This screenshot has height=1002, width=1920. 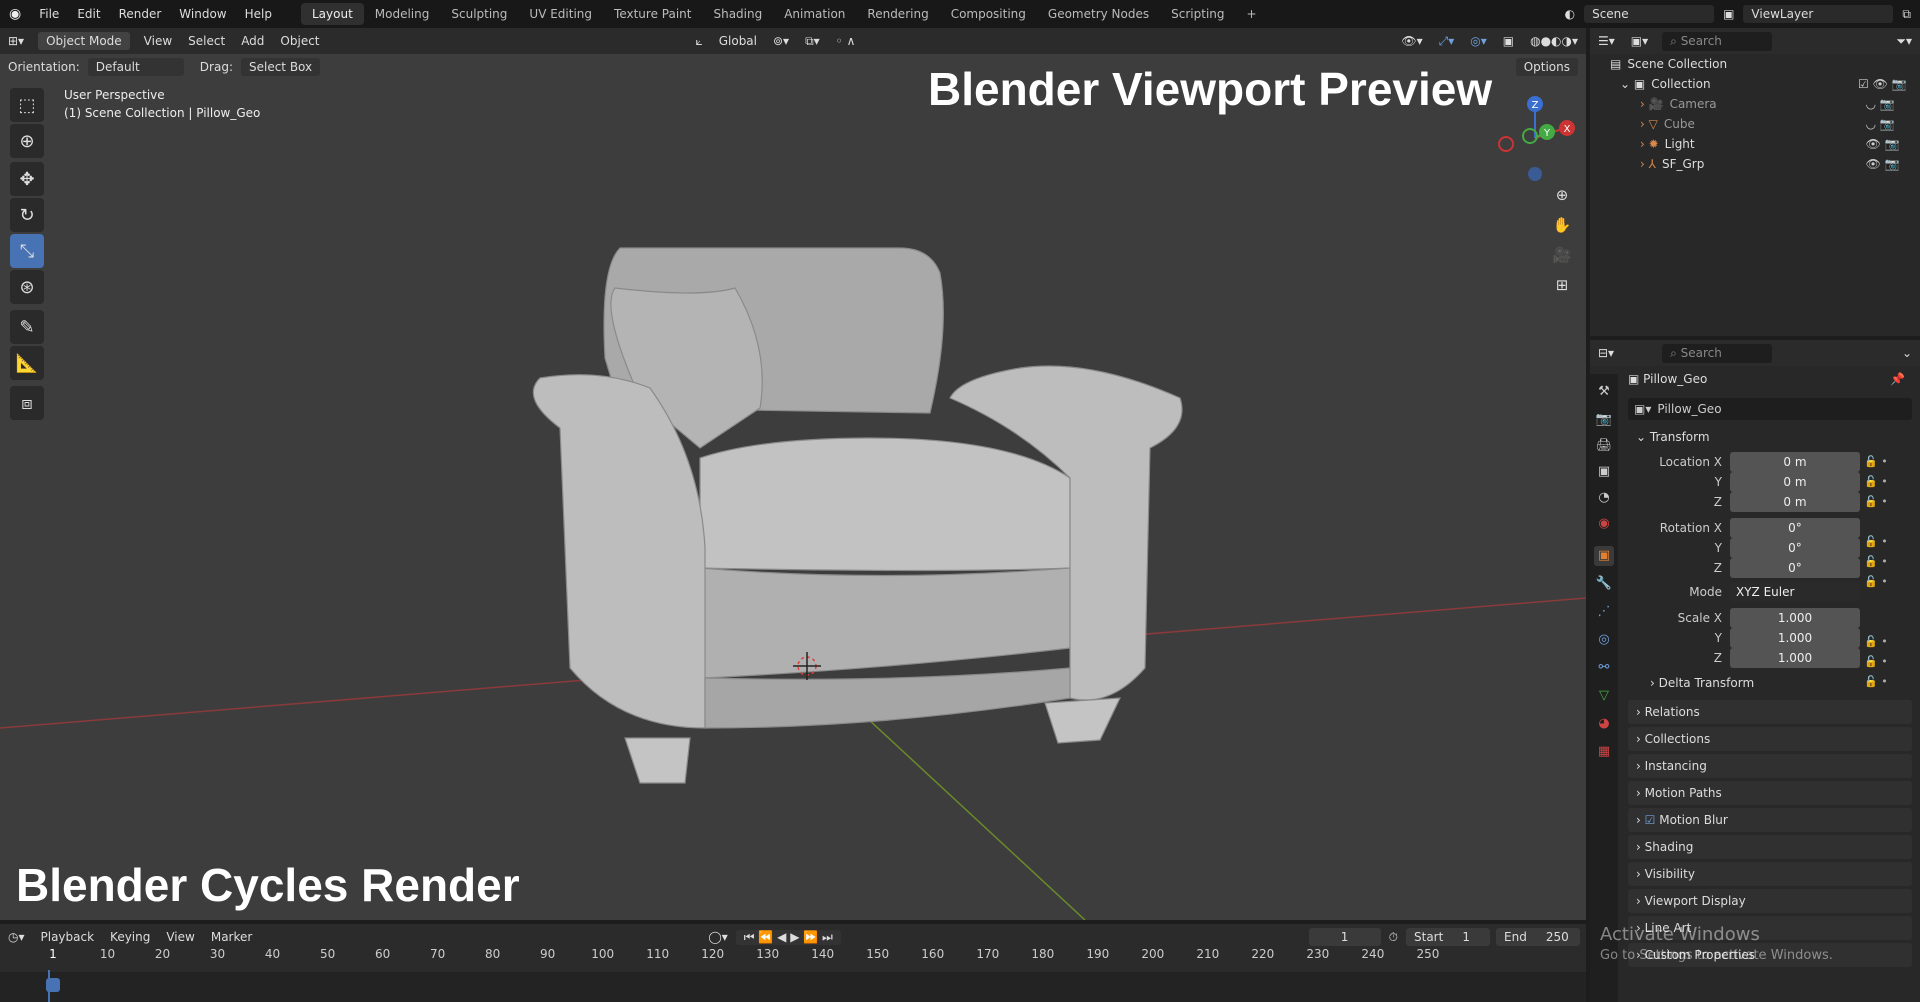 What do you see at coordinates (1604, 556) in the screenshot?
I see `object-tab-icon: ▣` at bounding box center [1604, 556].